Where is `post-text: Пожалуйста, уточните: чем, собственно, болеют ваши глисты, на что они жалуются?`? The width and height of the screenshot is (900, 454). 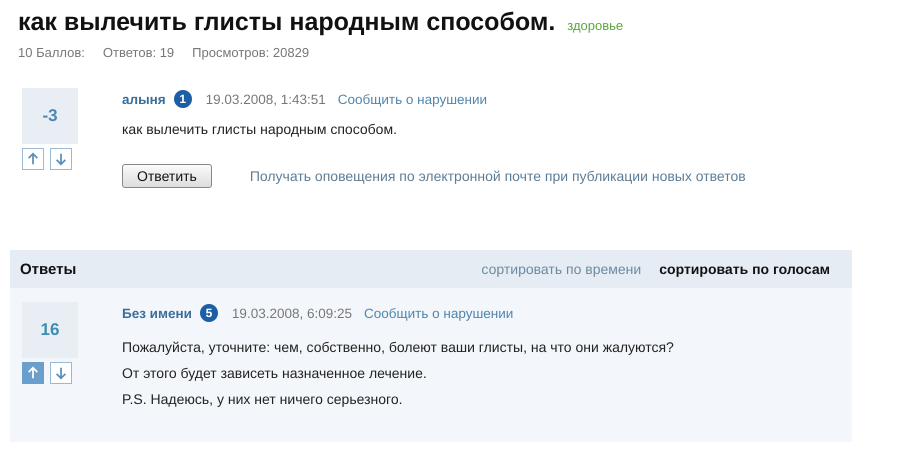
post-text: Пожалуйста, уточните: чем, собственно, болеют ваши глисты, на что они жалуются? is located at coordinates (398, 347).